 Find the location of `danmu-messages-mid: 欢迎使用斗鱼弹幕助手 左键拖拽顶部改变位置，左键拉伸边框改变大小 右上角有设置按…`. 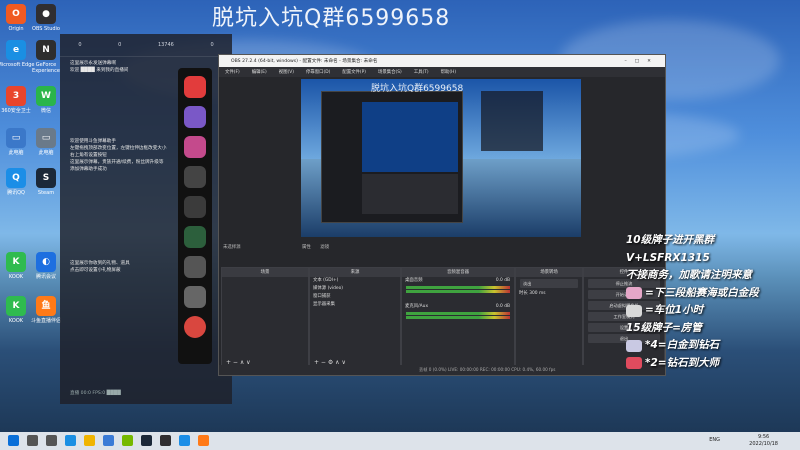

danmu-messages-mid: 欢迎使用斗鱼弹幕助手 左键拖拽顶部改变位置，左键拉伸边框改变大小 右上角有设置按… is located at coordinates (118, 155).